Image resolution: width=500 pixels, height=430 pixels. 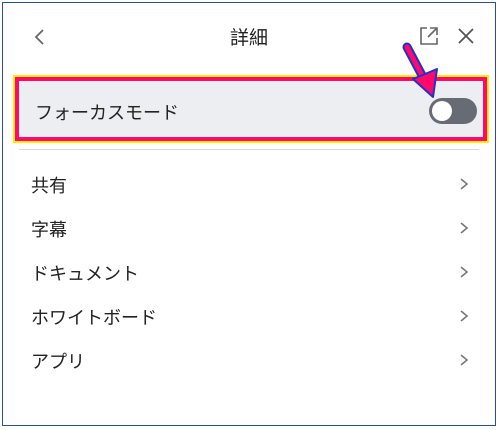 I want to click on menu-item-documents: ドキュメント, so click(x=249, y=273).